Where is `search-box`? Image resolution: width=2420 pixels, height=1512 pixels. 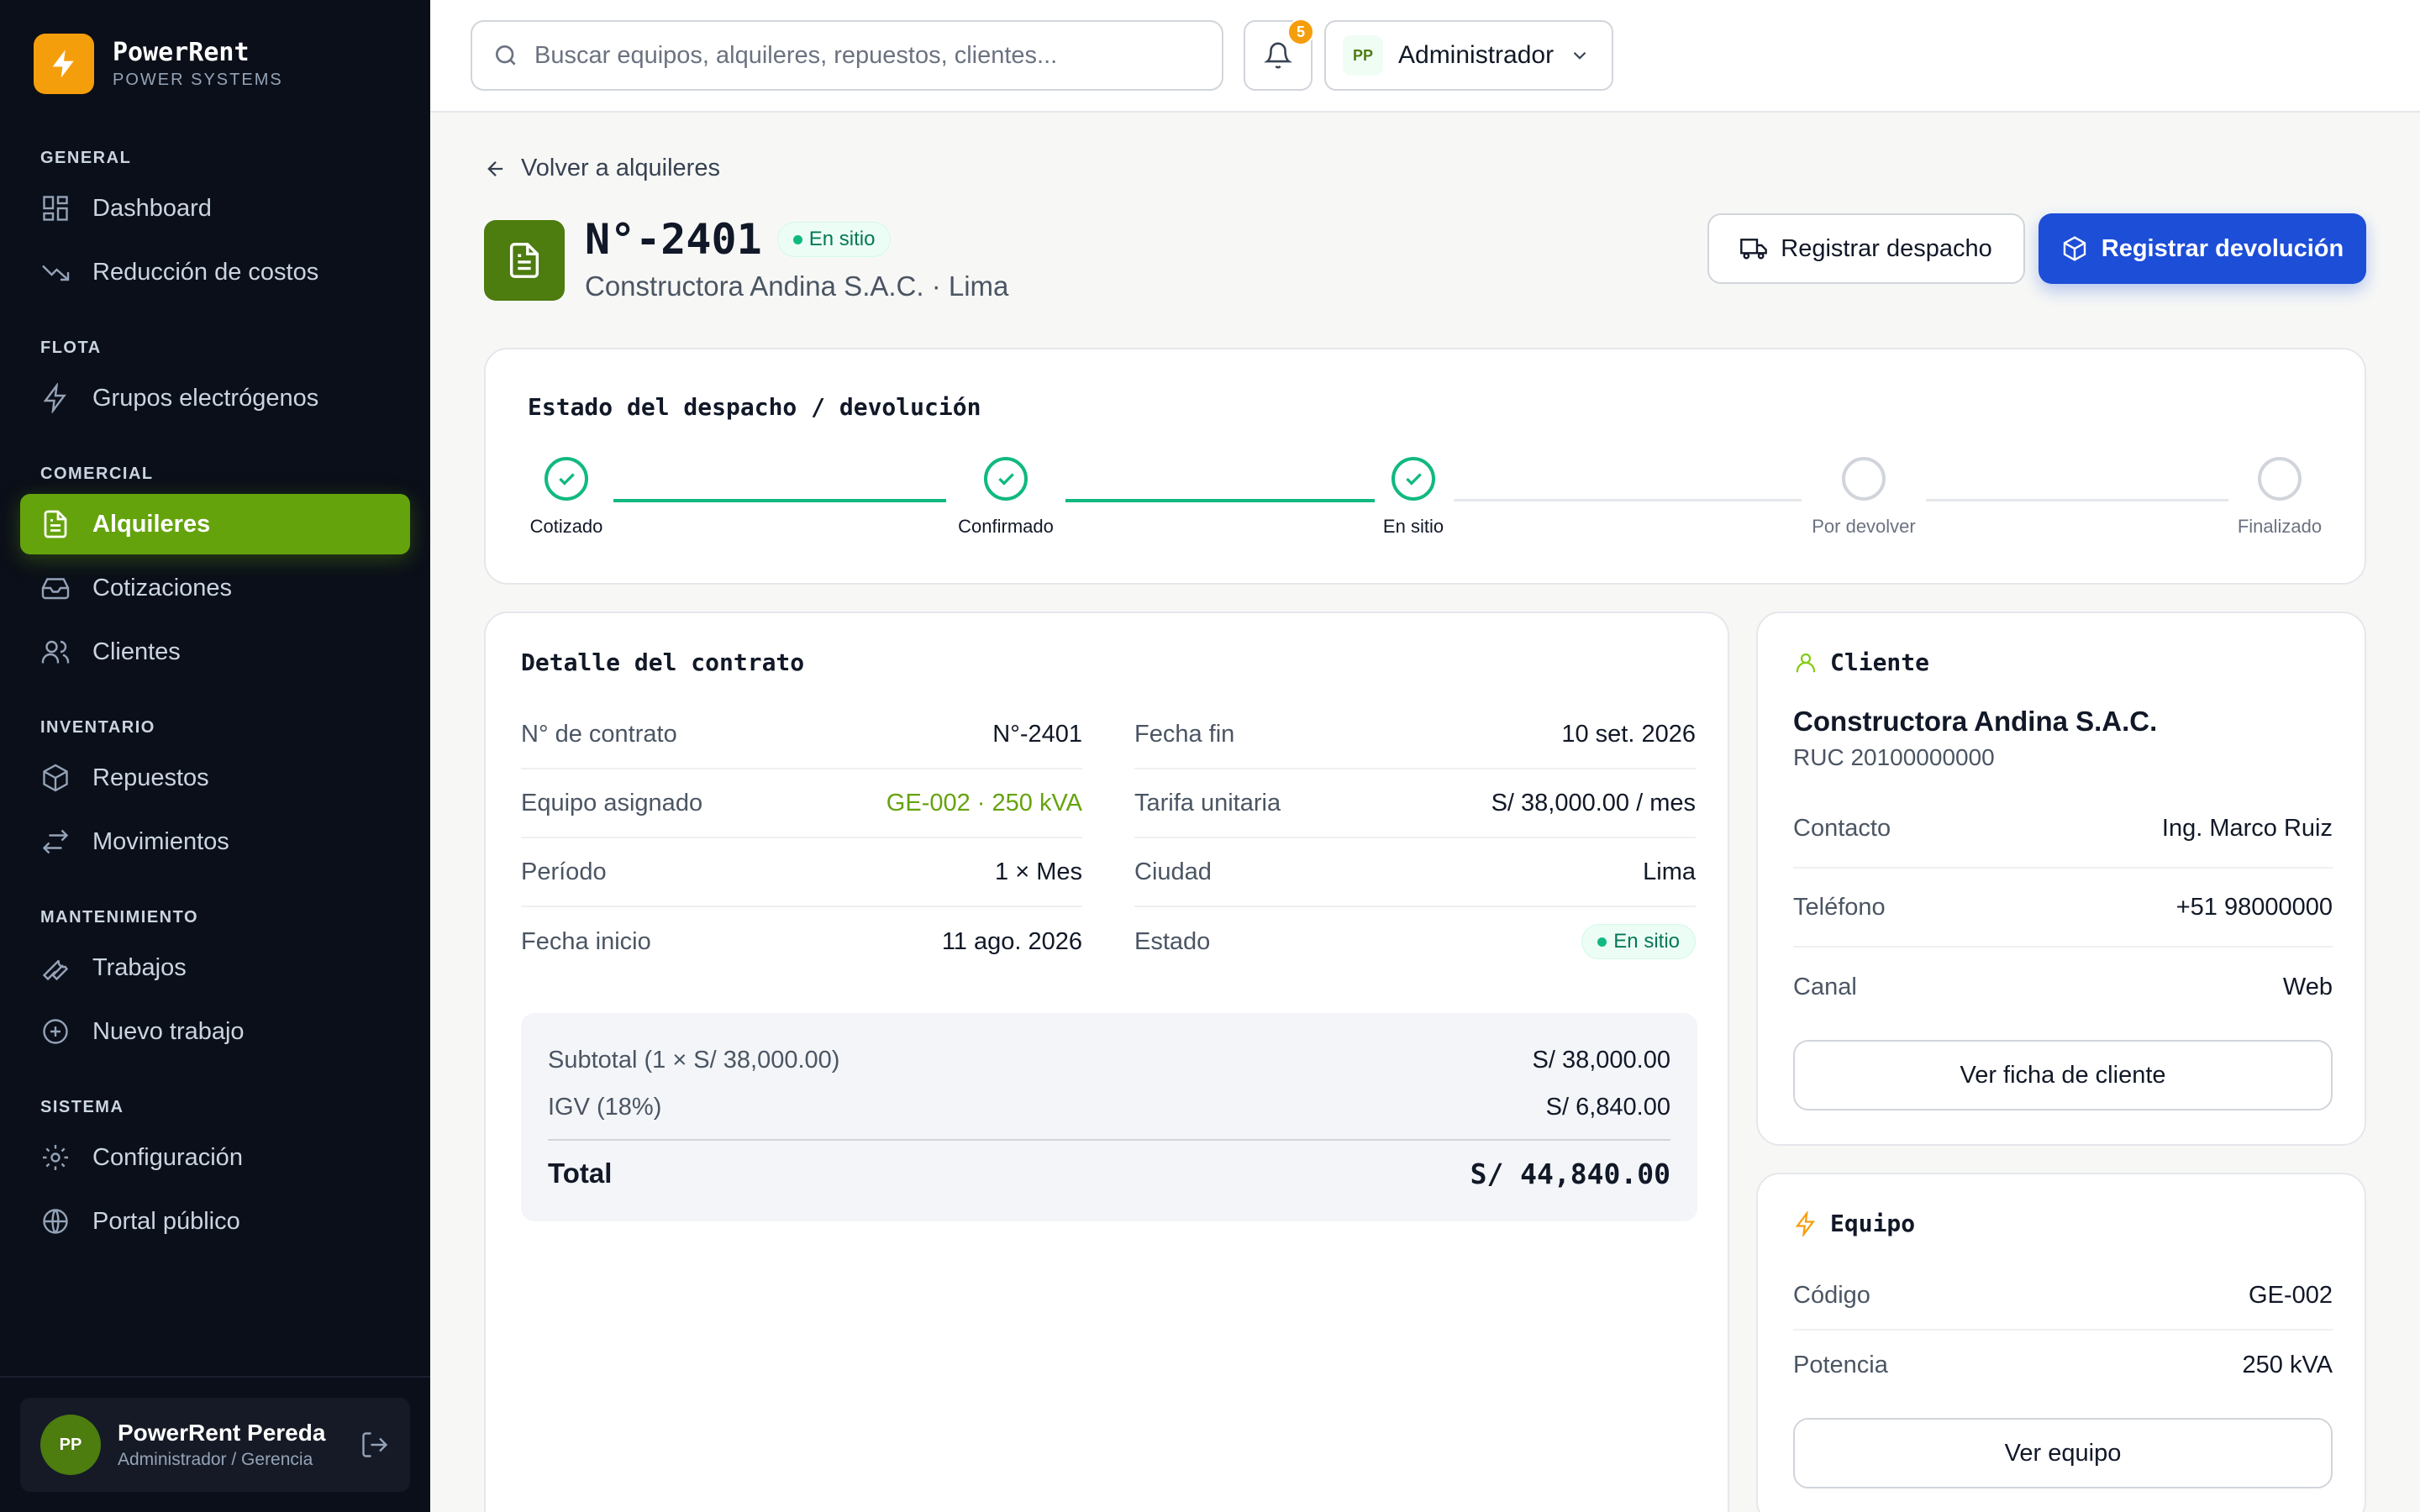
search-box is located at coordinates (847, 55).